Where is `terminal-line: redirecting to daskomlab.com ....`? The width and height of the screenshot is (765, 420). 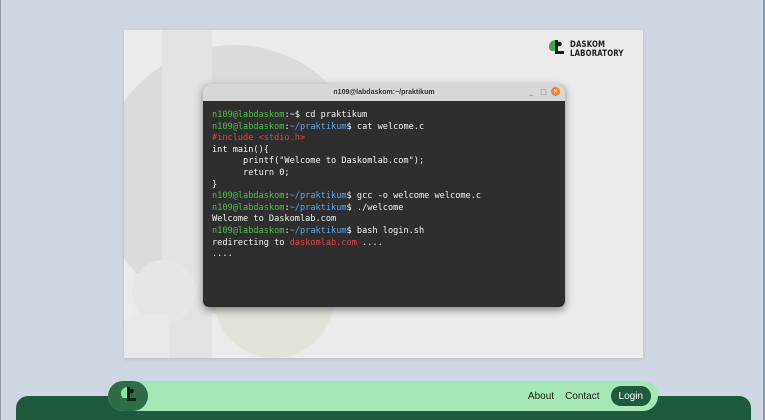
terminal-line: redirecting to daskomlab.com .... is located at coordinates (384, 244).